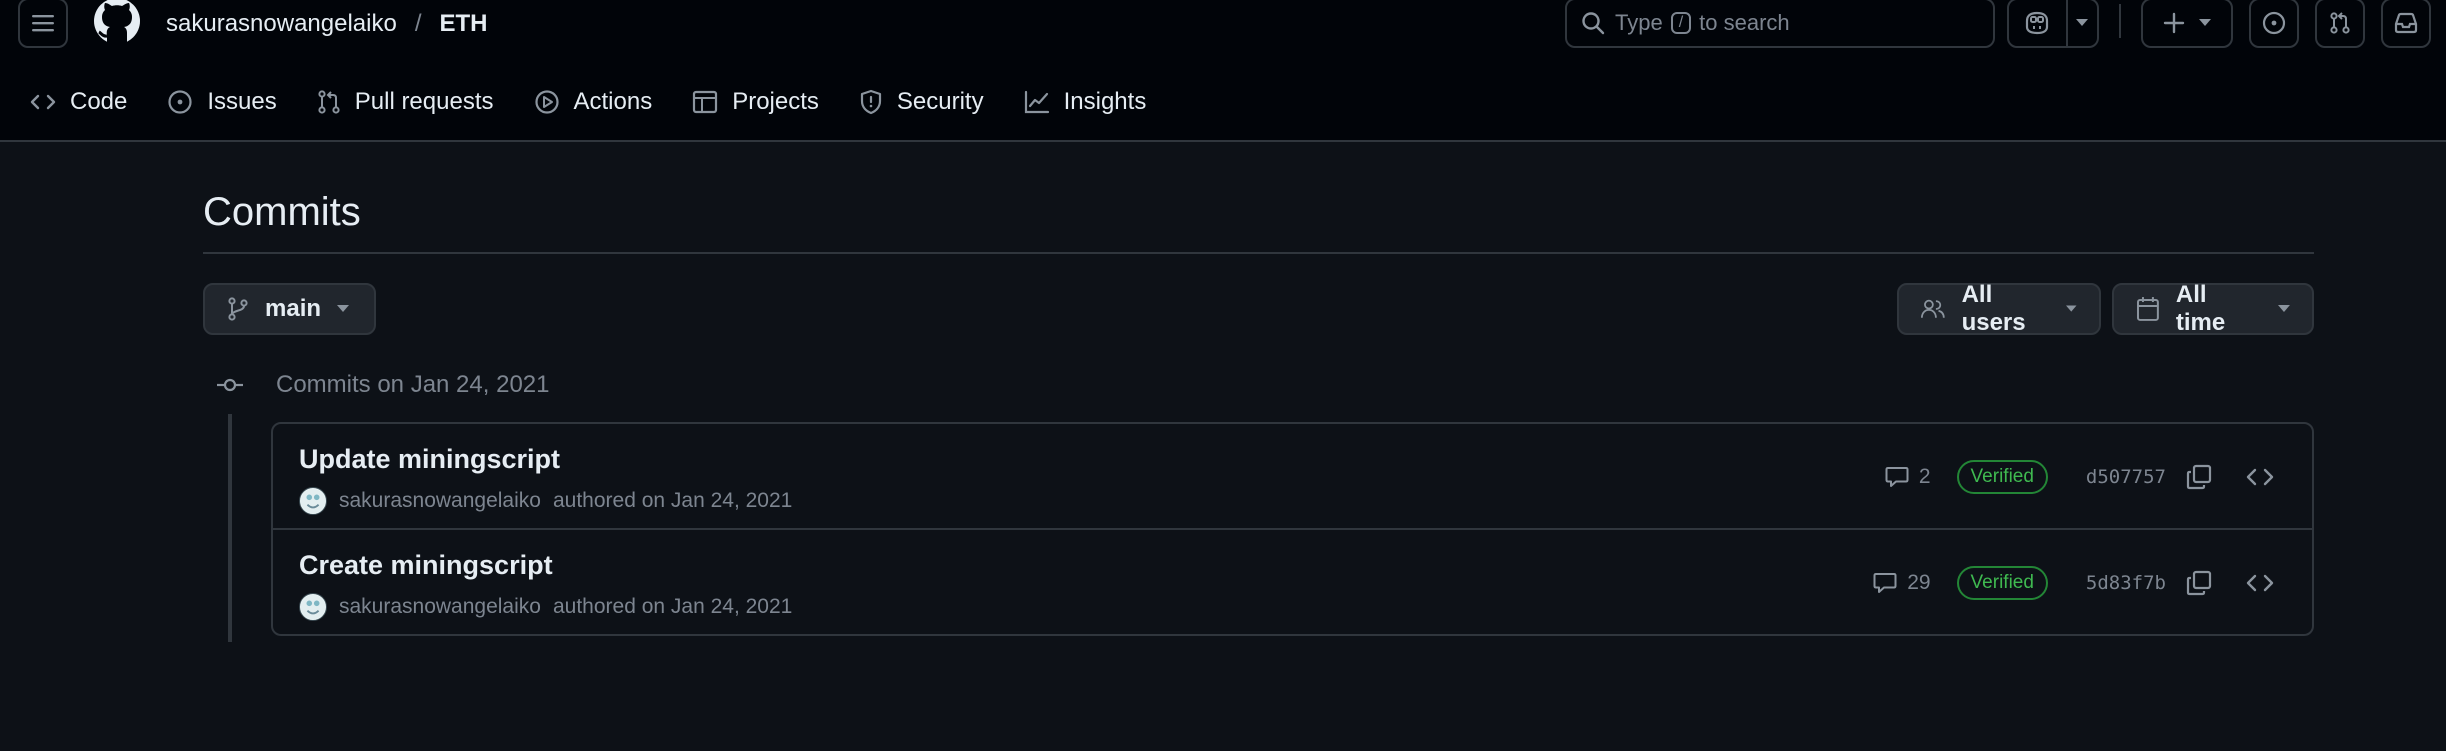  I want to click on commit-title-link: Update miningscript, so click(429, 459).